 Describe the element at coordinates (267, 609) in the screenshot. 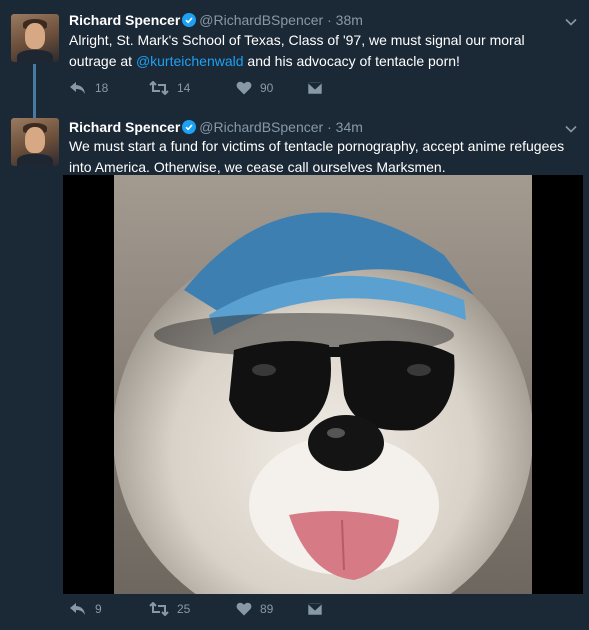

I see `like-count: 89` at that location.